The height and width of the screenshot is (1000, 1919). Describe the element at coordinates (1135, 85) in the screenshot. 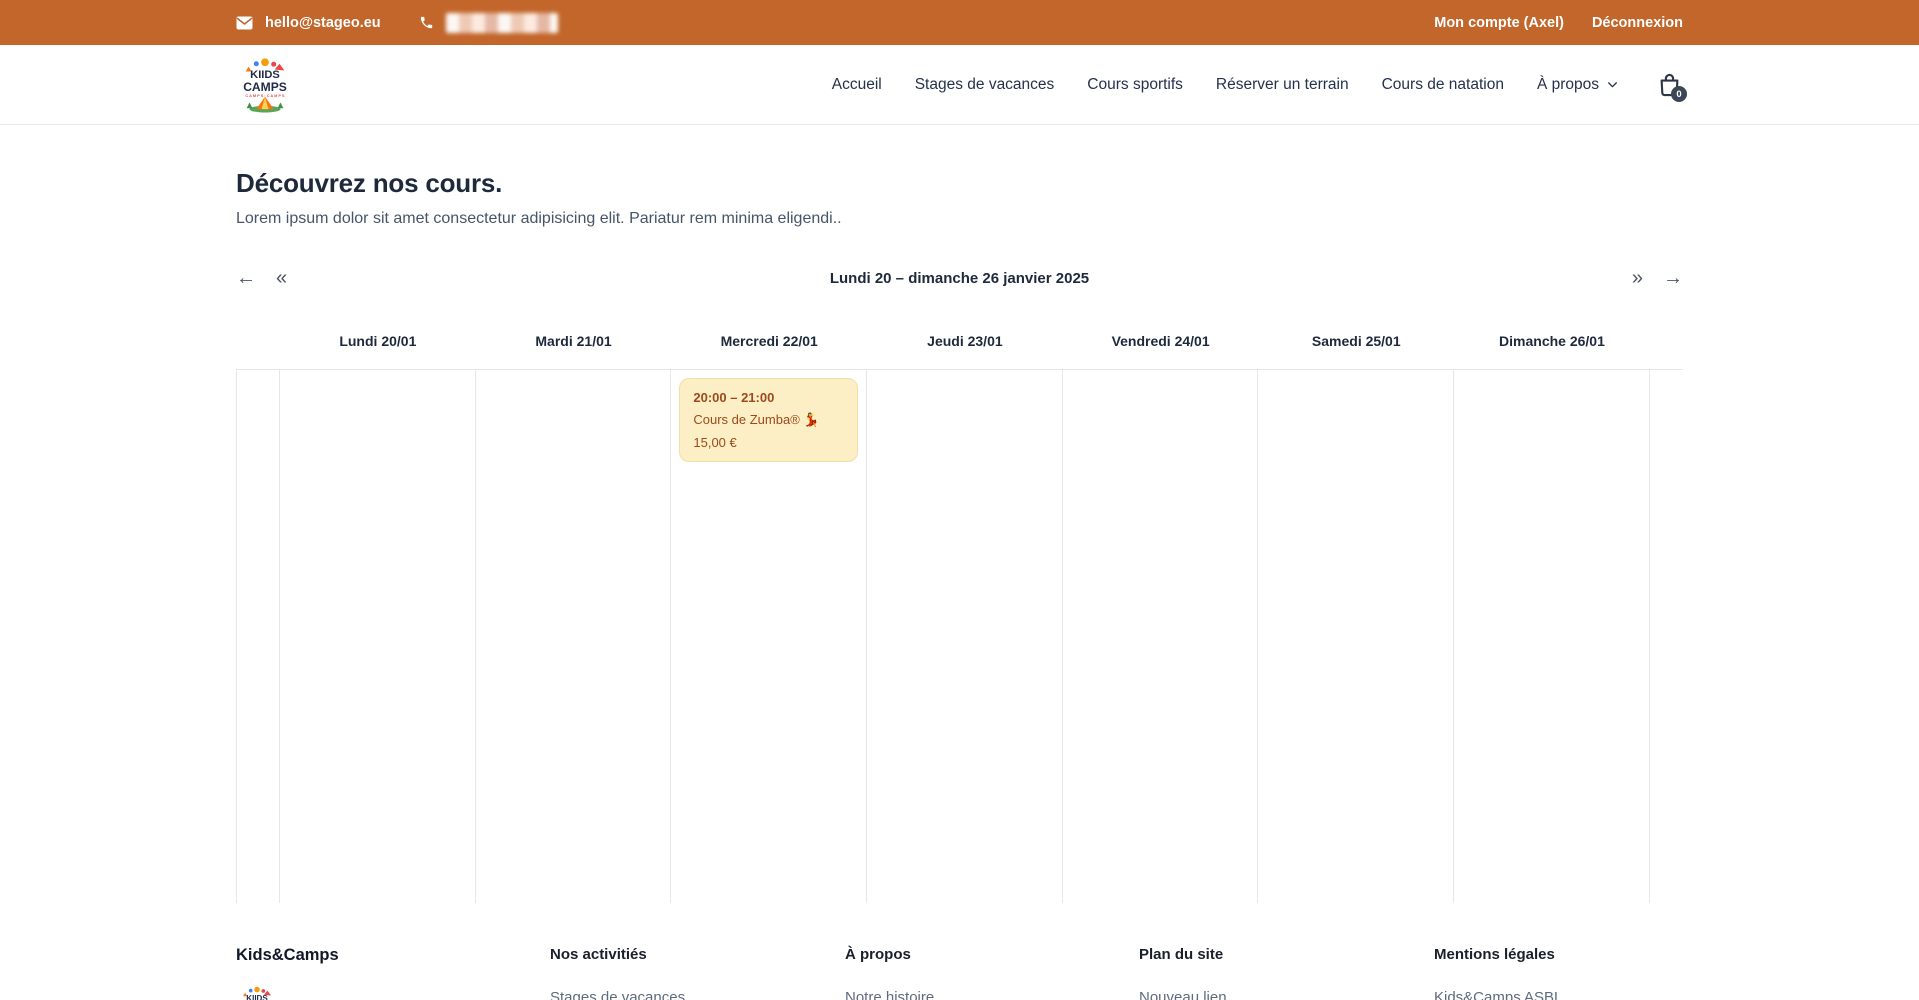

I see `nav-item-cours-sportifs: Cours sportifs` at that location.